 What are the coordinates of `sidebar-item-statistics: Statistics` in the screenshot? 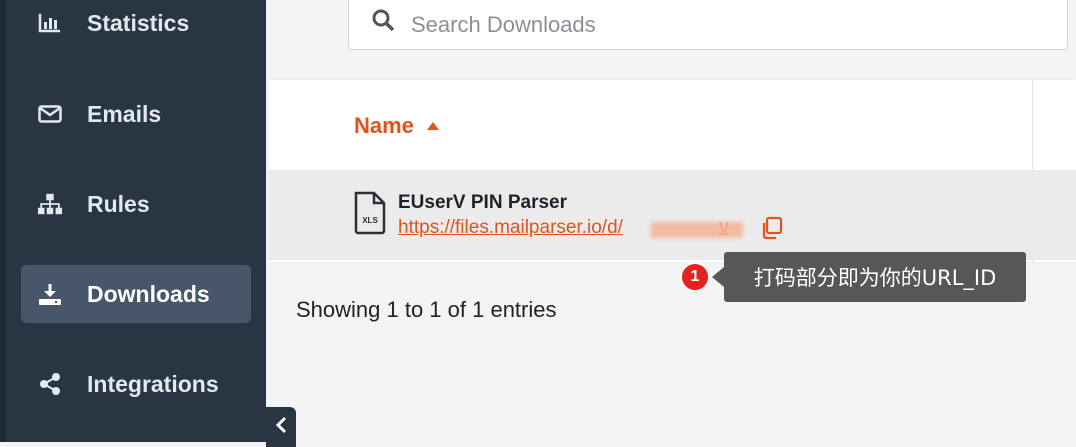 It's located at (136, 26).